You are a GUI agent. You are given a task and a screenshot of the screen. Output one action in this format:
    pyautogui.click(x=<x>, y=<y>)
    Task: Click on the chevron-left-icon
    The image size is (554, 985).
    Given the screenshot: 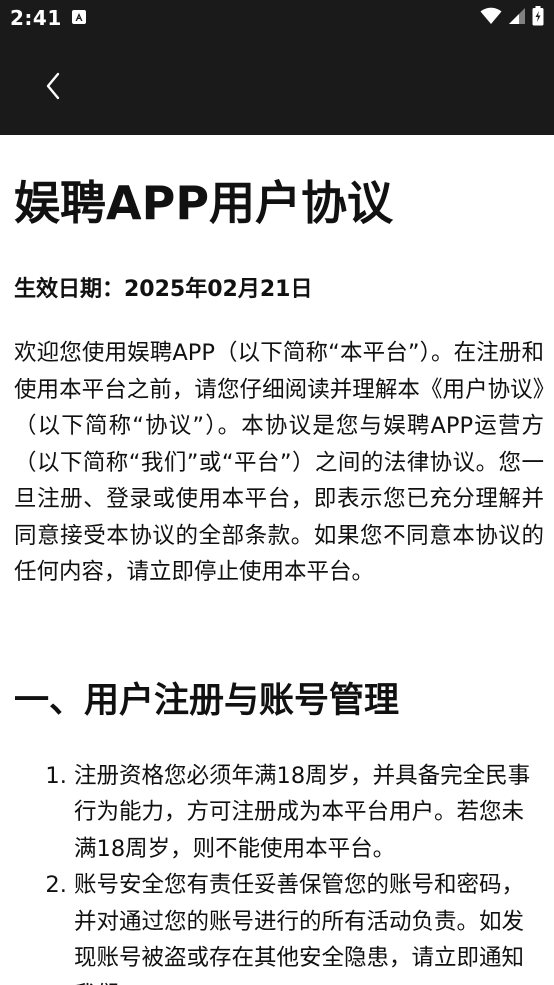 What is the action you would take?
    pyautogui.click(x=54, y=88)
    